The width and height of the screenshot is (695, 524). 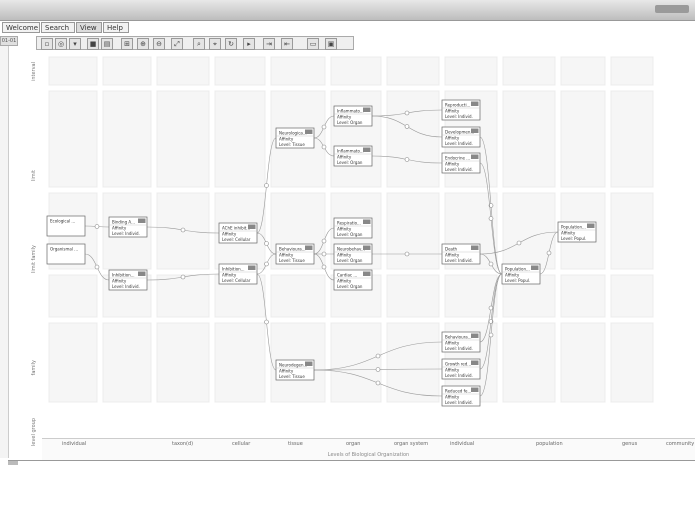 What do you see at coordinates (577, 232) in the screenshot?
I see `node-f2: Population...AffinityLevel: Popul.` at bounding box center [577, 232].